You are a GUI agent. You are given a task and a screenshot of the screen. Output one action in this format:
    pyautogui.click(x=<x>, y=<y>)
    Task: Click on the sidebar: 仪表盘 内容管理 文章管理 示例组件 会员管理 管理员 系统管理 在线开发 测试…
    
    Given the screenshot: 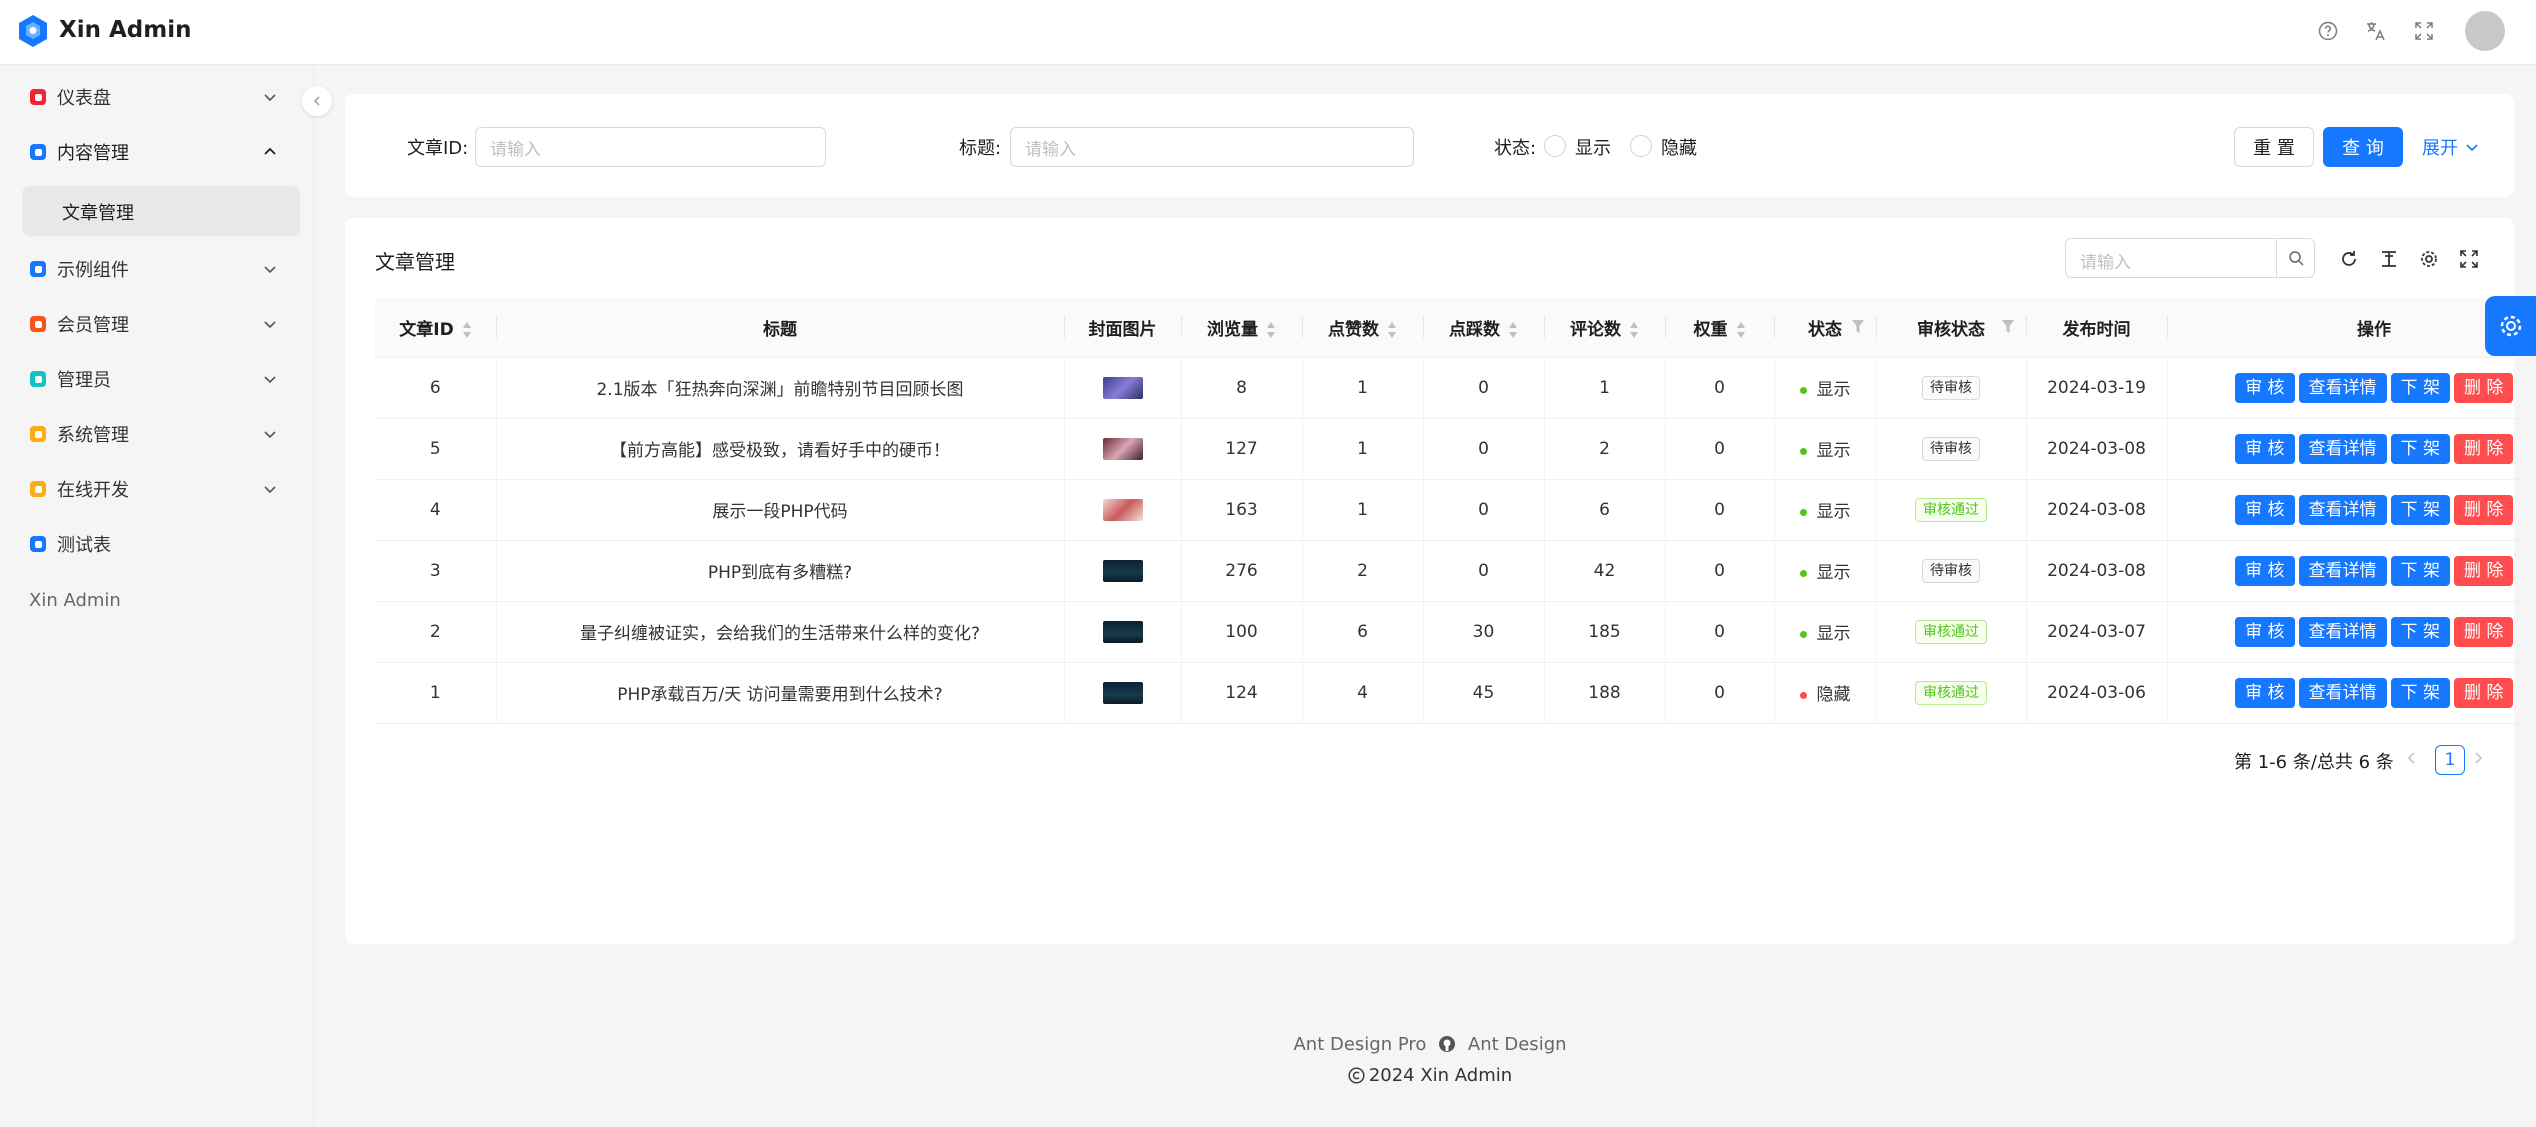 What is the action you would take?
    pyautogui.click(x=157, y=596)
    